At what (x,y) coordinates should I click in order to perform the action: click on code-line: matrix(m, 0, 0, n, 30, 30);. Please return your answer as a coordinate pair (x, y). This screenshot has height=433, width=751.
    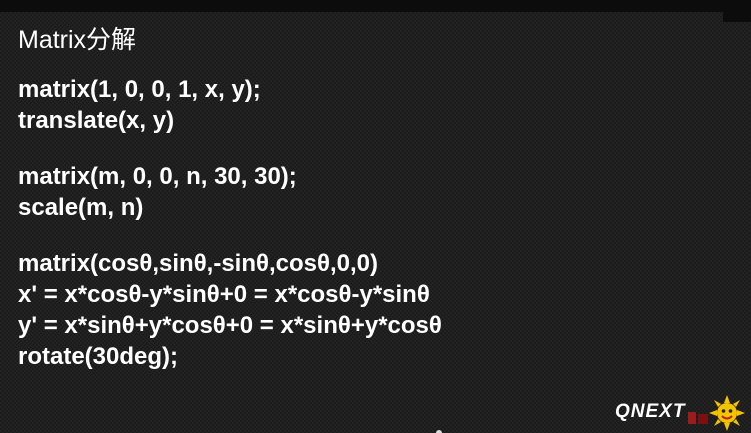
    Looking at the image, I should click on (157, 176).